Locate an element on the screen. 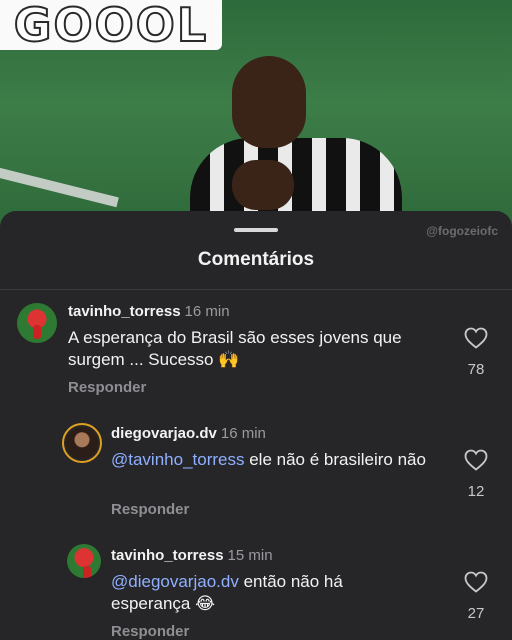  timestamp: 15 min is located at coordinates (250, 555).